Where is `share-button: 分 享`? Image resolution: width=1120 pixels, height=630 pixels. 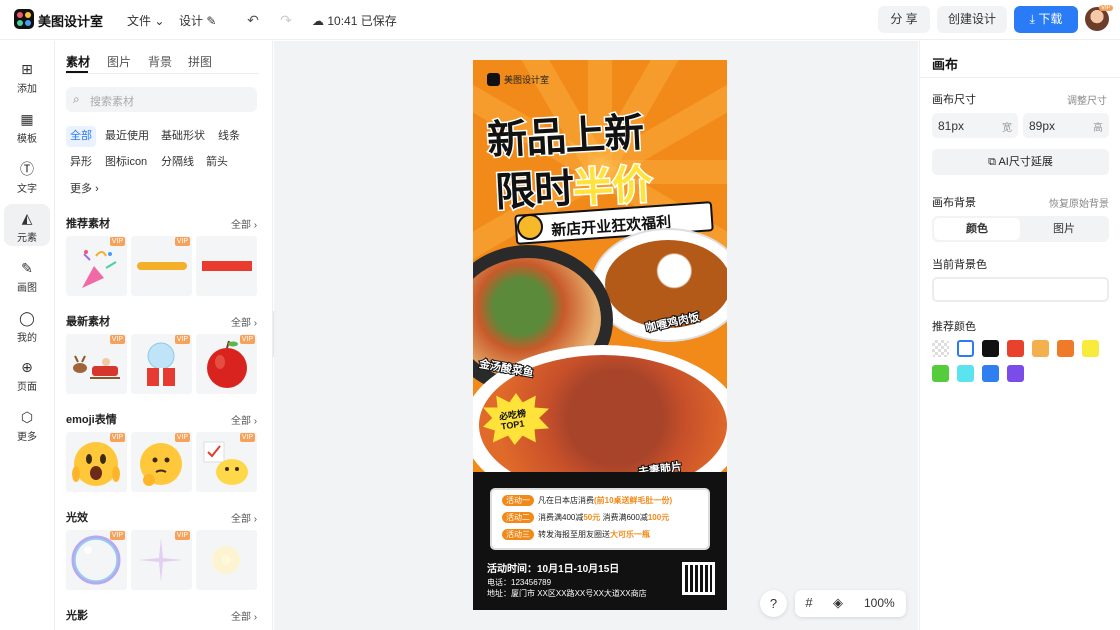
share-button: 分 享 is located at coordinates (904, 19).